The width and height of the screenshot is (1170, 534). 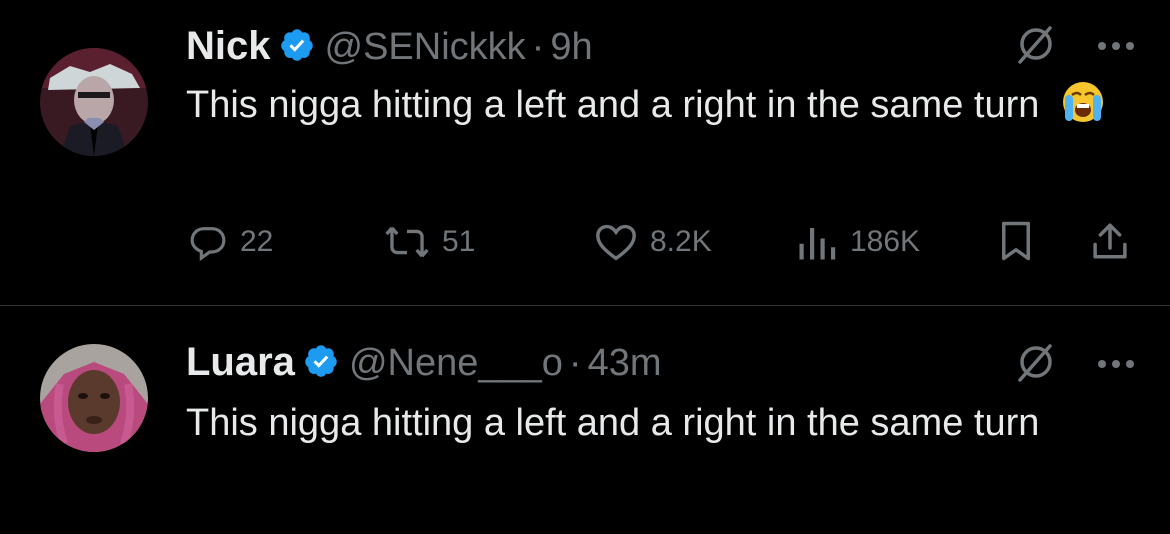 I want to click on like-button: 8.2K, so click(x=653, y=242).